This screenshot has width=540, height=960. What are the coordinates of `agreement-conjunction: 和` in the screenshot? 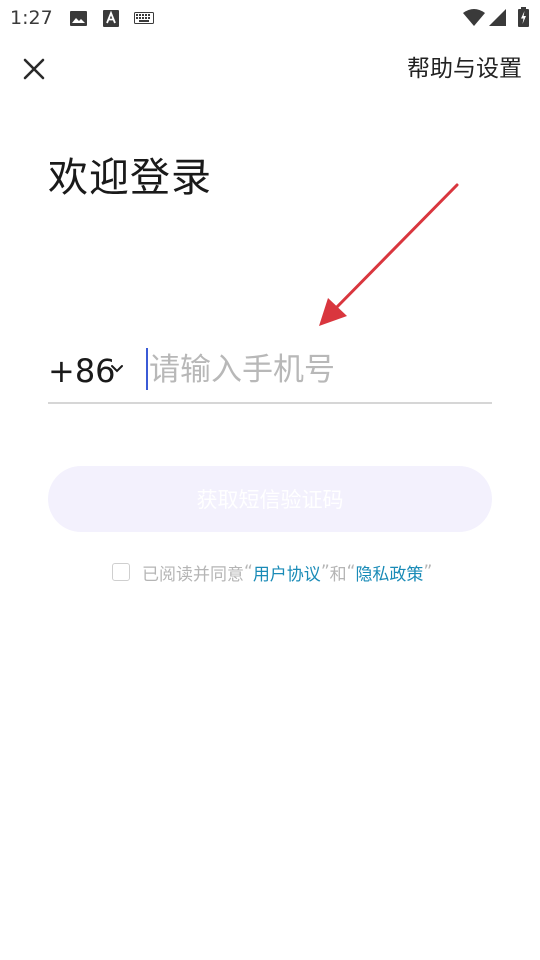 It's located at (338, 574).